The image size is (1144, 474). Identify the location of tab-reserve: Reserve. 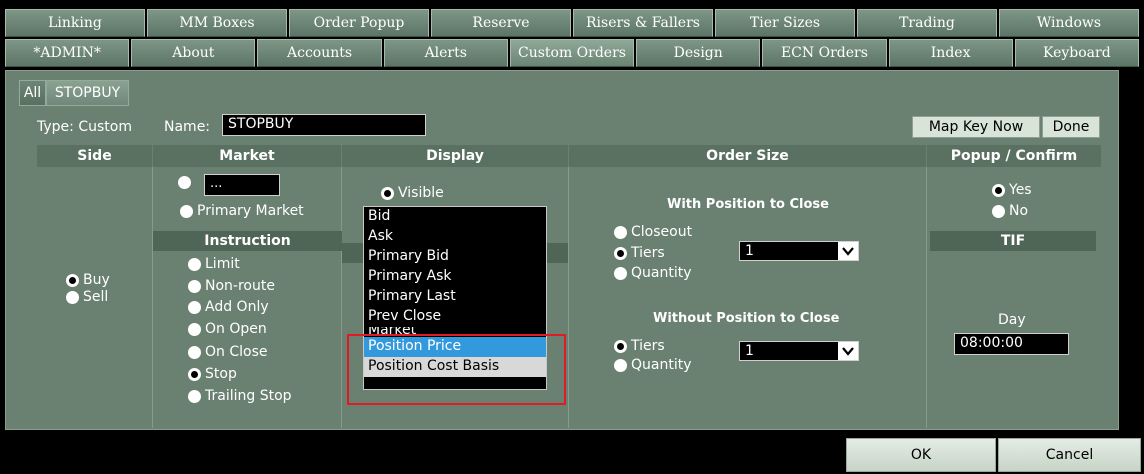
(501, 23).